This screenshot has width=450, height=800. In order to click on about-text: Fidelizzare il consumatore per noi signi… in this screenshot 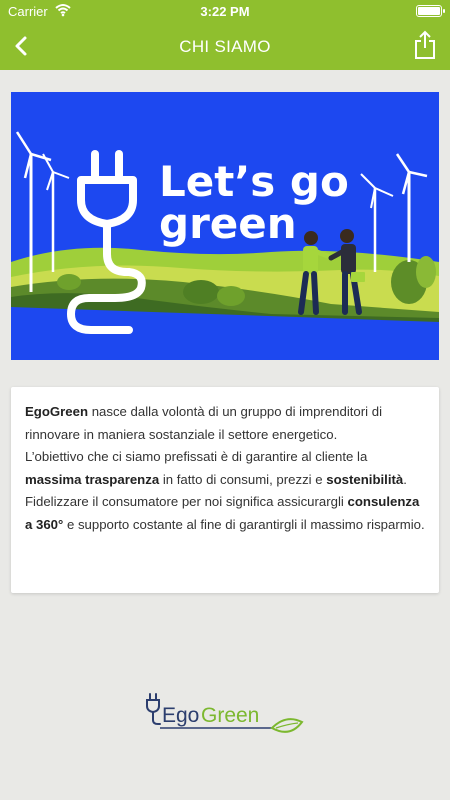, I will do `click(186, 501)`.